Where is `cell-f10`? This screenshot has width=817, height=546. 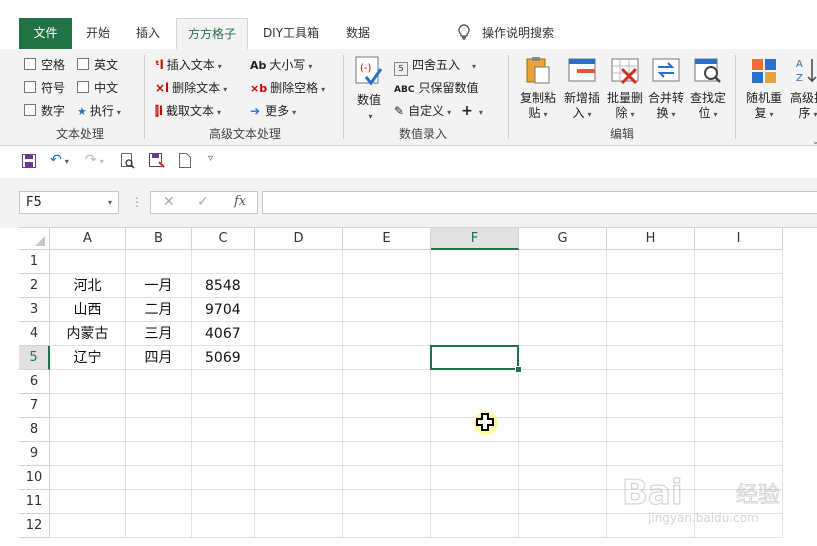
cell-f10 is located at coordinates (475, 478).